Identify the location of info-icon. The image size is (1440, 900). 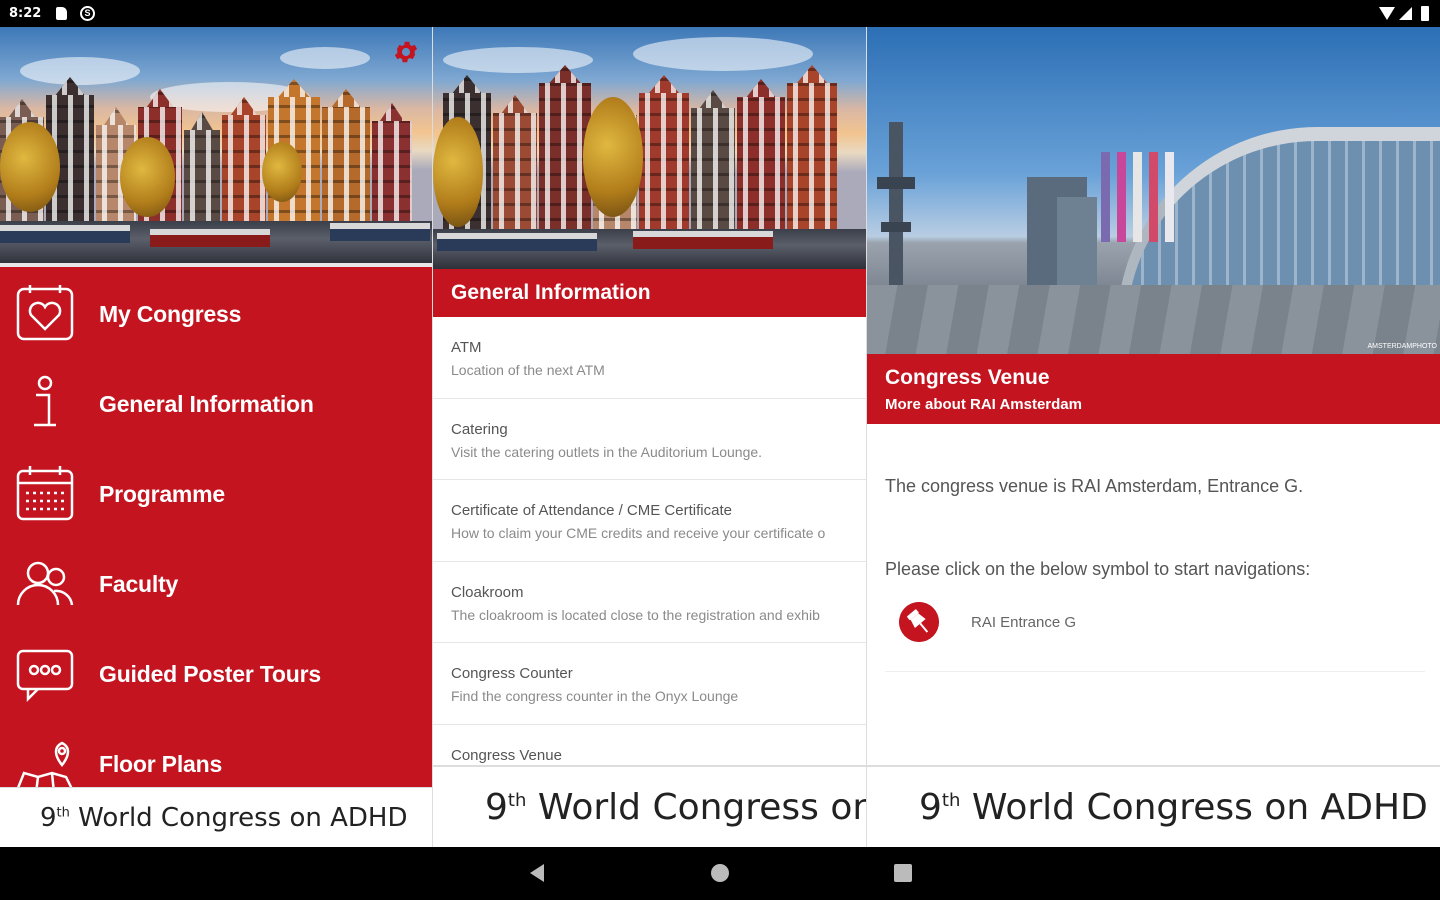
(45, 401).